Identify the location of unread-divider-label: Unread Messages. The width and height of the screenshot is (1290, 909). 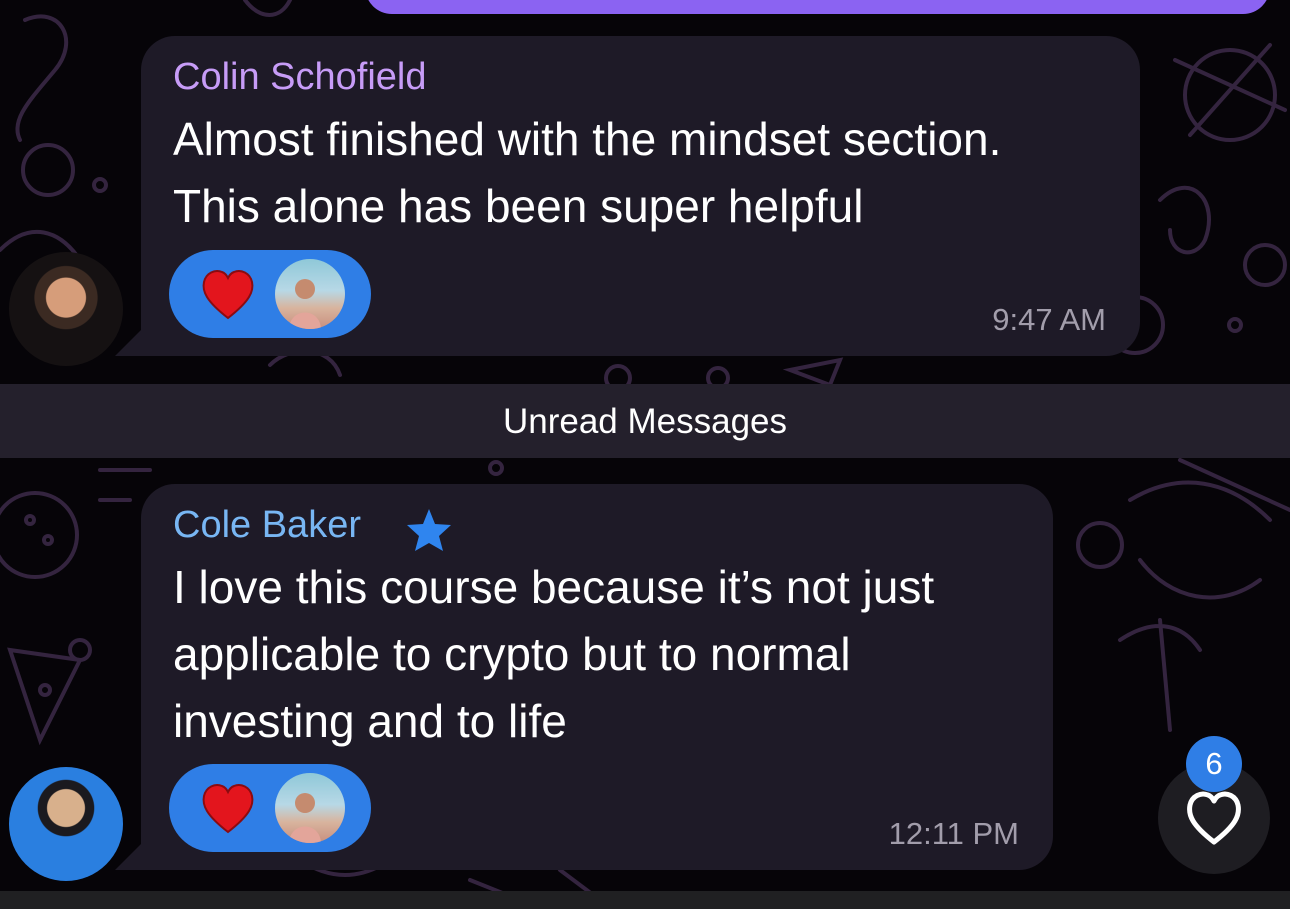
(645, 421).